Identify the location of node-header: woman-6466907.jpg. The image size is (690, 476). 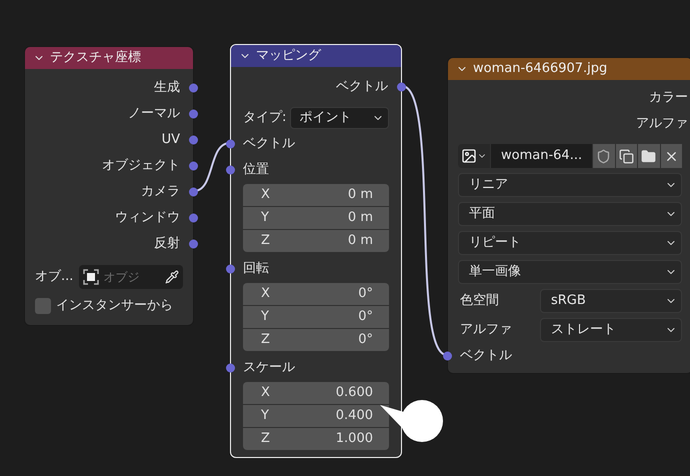
(569, 69).